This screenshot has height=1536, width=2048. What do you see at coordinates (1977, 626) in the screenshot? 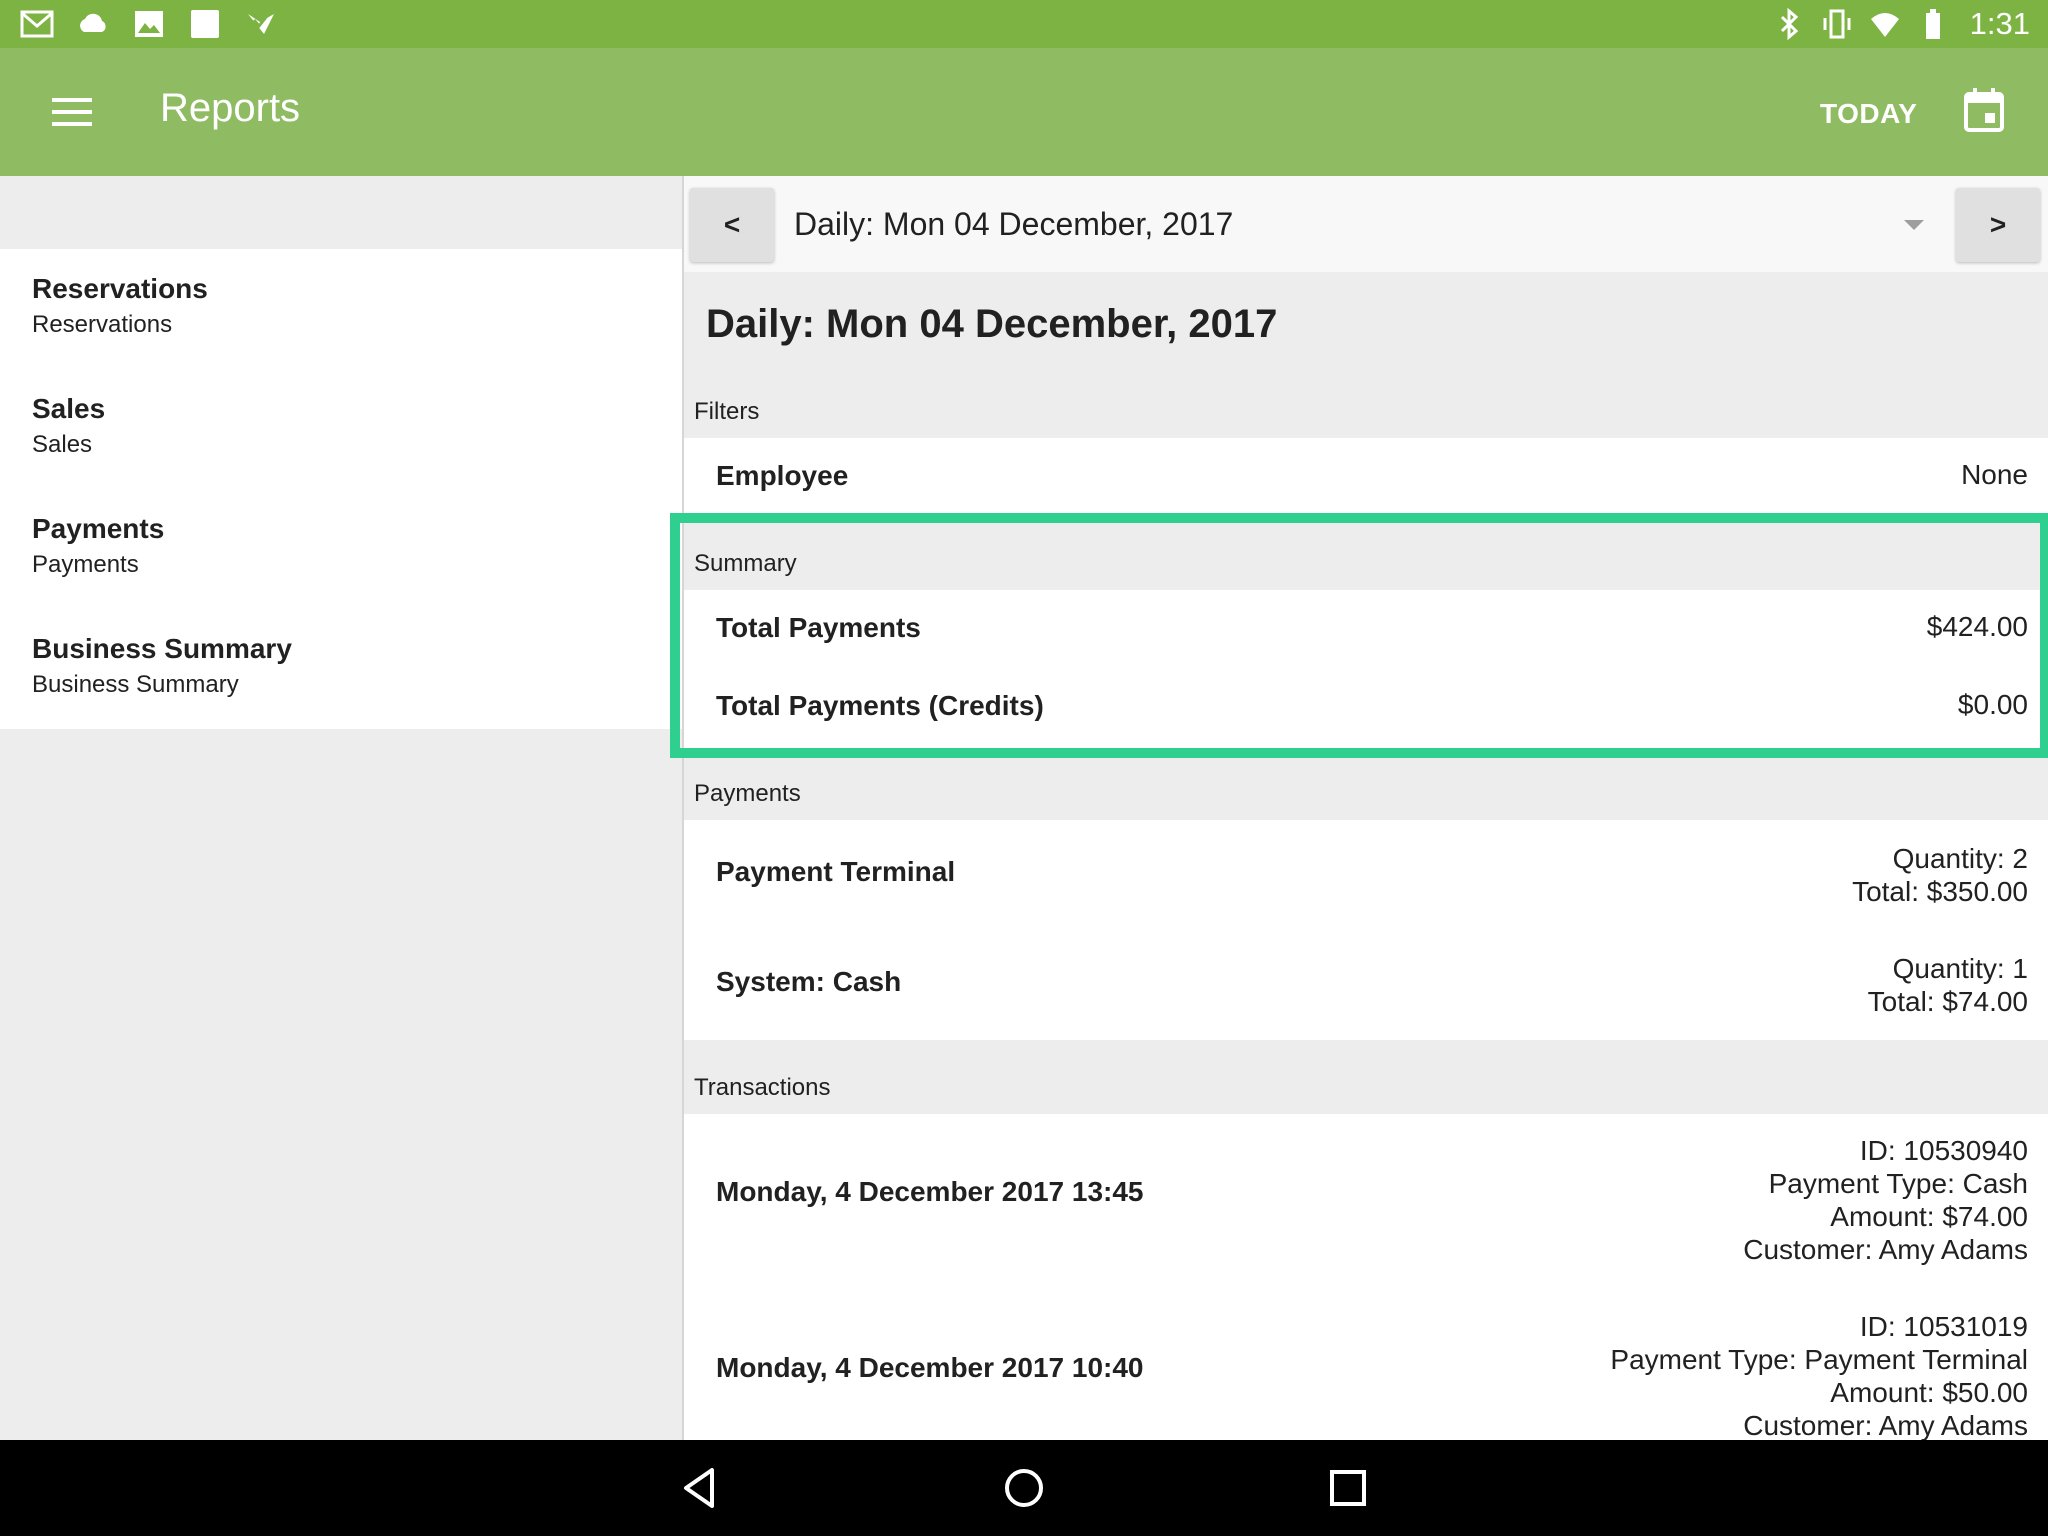
I see `summary-row-value: $424.00` at bounding box center [1977, 626].